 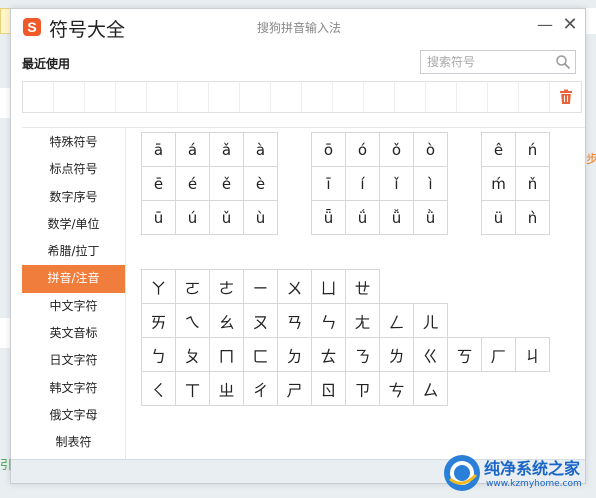 What do you see at coordinates (295, 287) in the screenshot?
I see `zhuyin-symbol-cell: ㄨ` at bounding box center [295, 287].